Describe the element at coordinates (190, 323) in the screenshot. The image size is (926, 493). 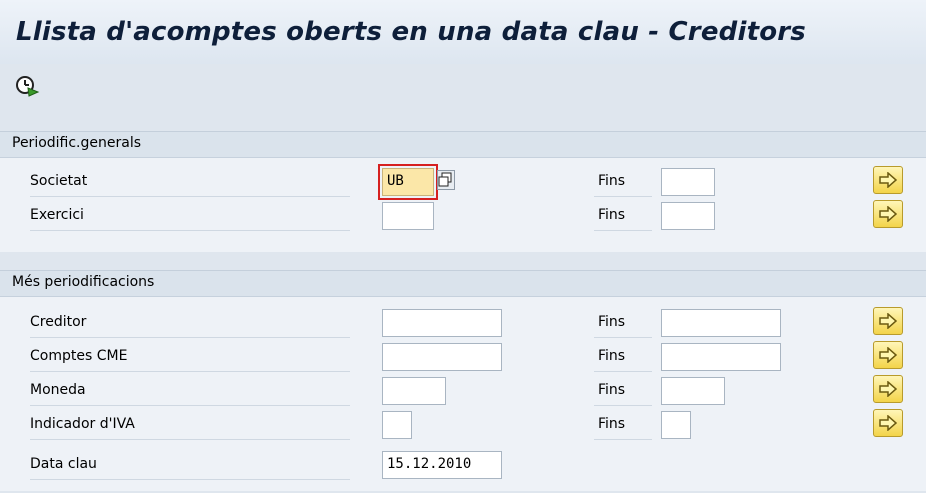
I see `label-creditor: Creditor` at that location.